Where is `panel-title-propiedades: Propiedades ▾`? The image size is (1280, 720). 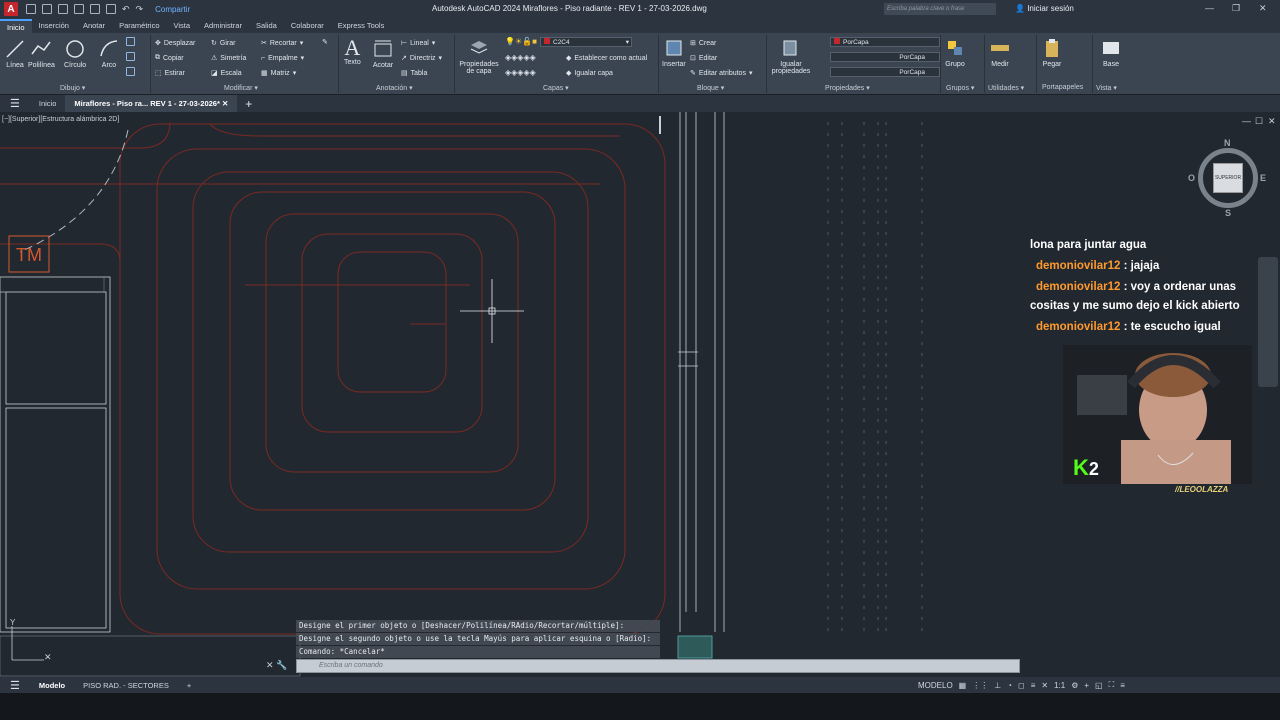
panel-title-propiedades: Propiedades ▾ is located at coordinates (847, 88).